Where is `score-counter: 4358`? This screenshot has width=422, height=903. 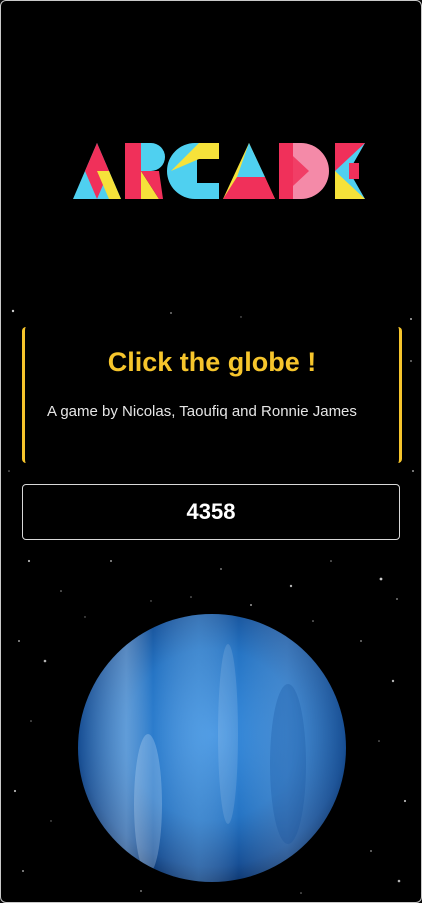 score-counter: 4358 is located at coordinates (211, 512).